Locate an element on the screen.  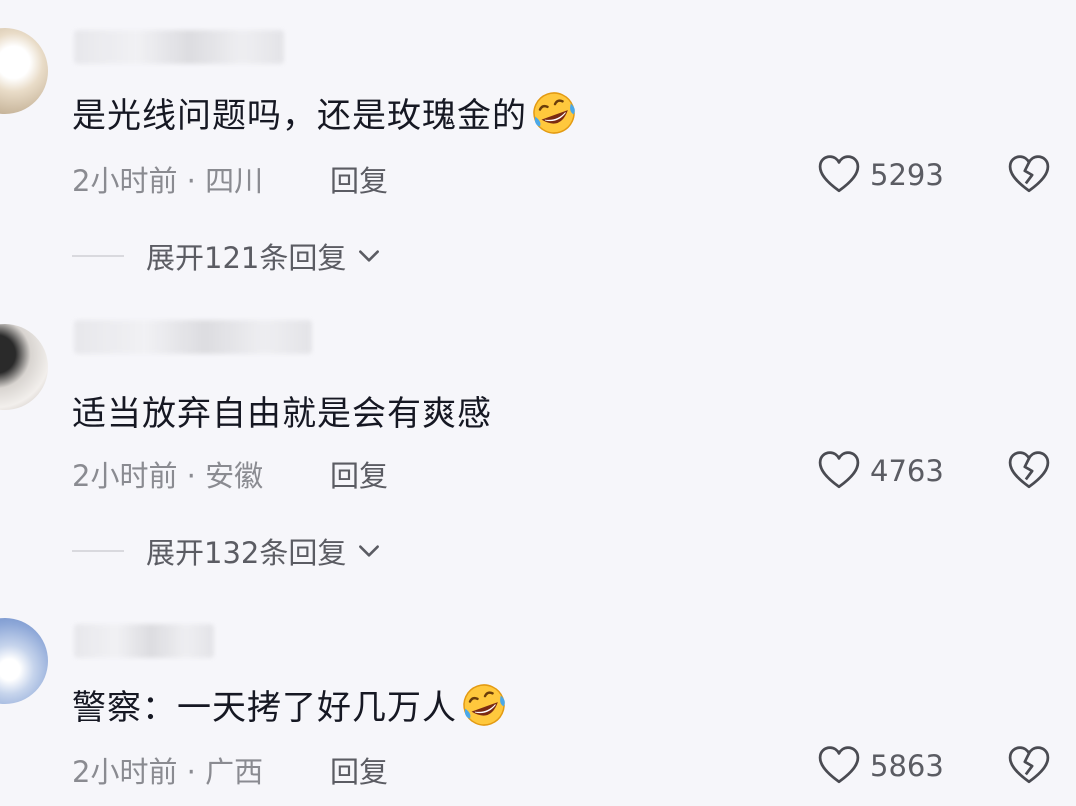
comment-text: 是光线问题吗，还是玫瑰金的 is located at coordinates (324, 112).